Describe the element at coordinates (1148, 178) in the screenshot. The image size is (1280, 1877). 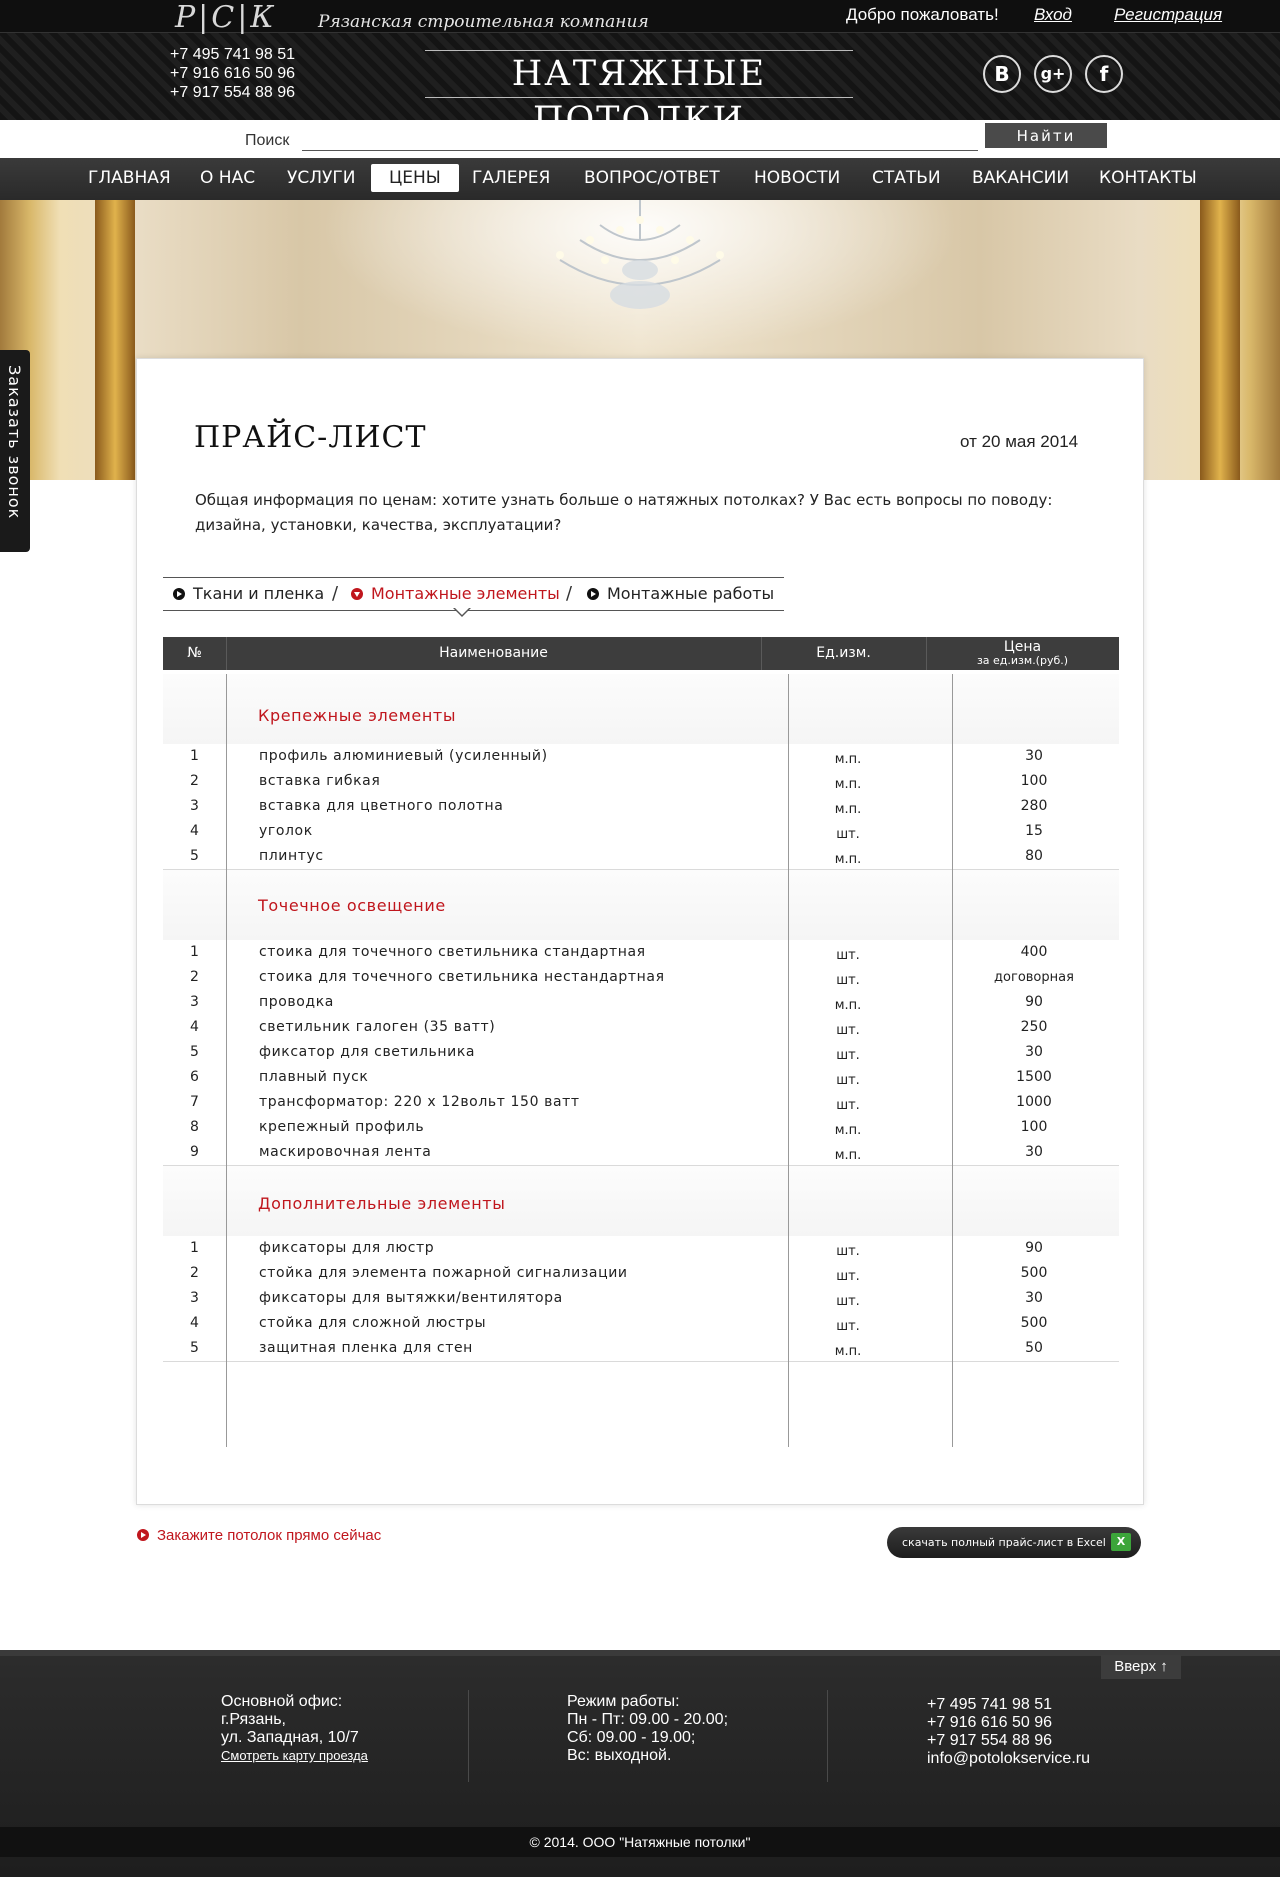
I see `nav-item-contacts: КОНТАКТЫ` at that location.